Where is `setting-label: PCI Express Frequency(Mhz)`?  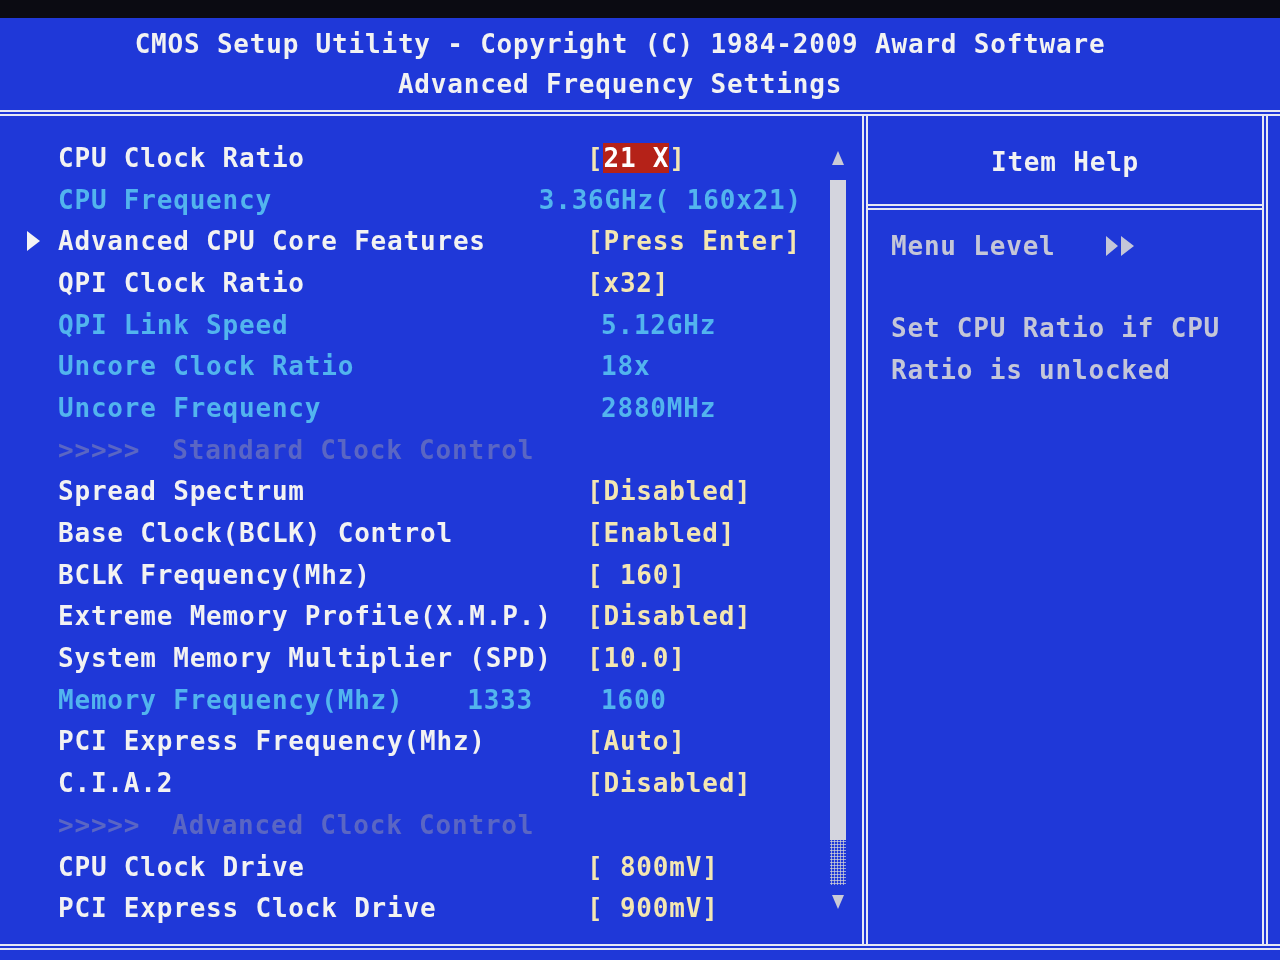
setting-label: PCI Express Frequency(Mhz) is located at coordinates (272, 742).